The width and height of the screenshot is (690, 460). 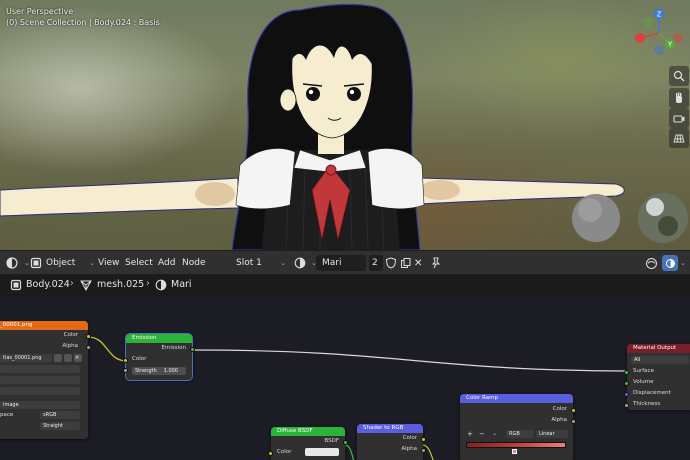 I want to click on color-ramp-node: Color Ramp Color Alpha + − ⌄ RGB Linear, so click(x=518, y=427).